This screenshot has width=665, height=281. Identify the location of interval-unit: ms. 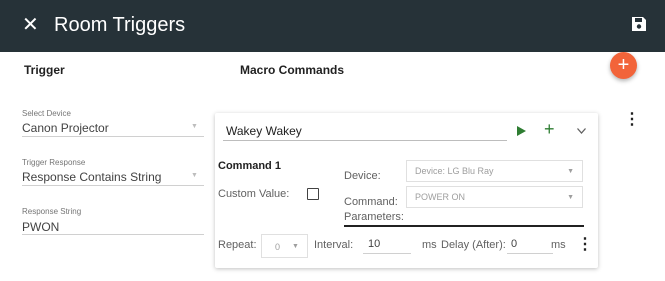
(429, 245).